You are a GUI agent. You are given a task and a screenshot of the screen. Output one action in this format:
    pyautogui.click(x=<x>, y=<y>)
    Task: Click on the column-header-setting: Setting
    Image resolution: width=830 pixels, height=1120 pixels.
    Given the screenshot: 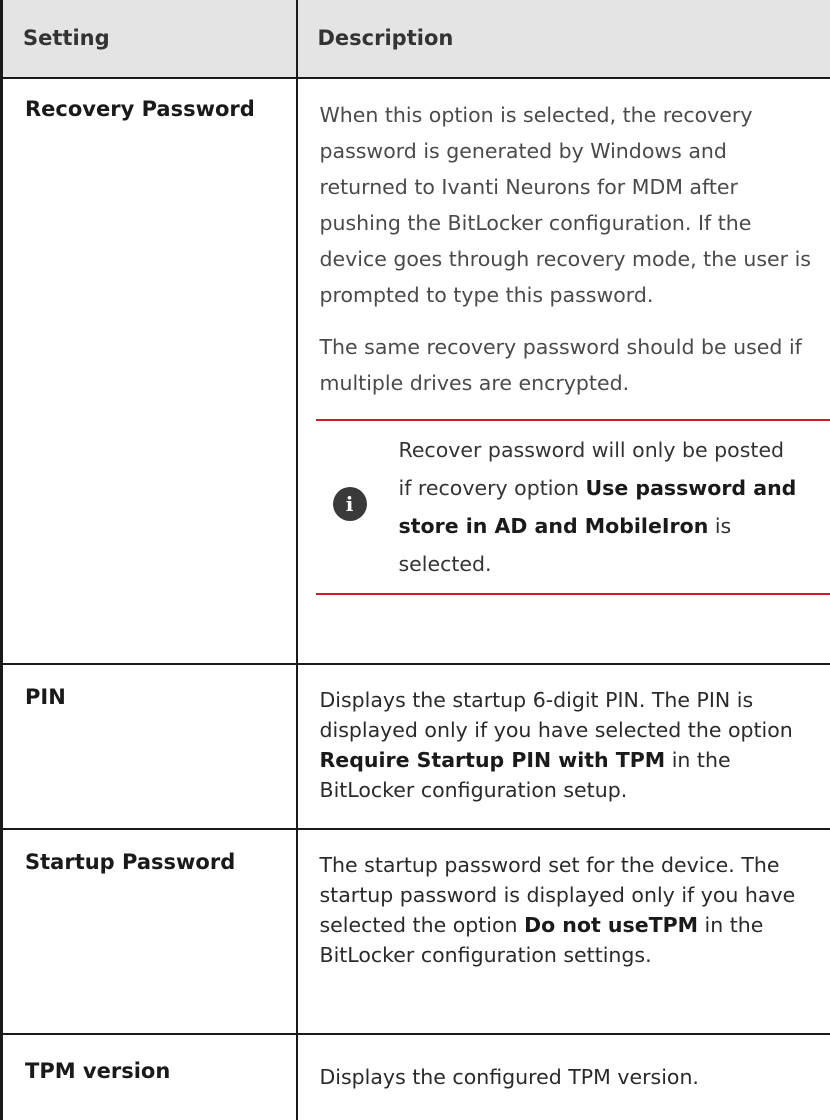 What is the action you would take?
    pyautogui.click(x=149, y=39)
    